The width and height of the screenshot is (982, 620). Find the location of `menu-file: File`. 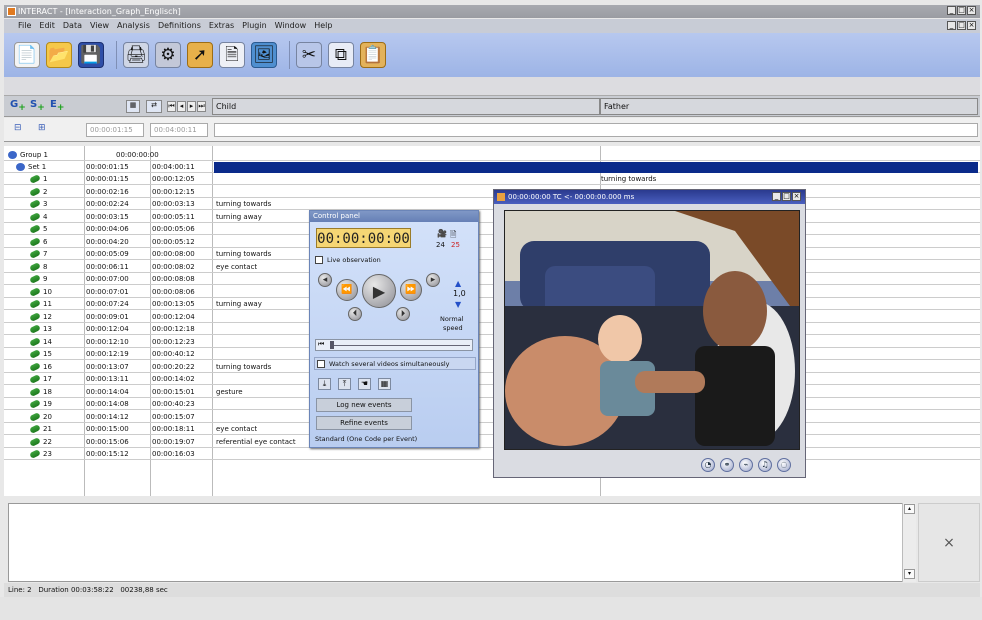

menu-file: File is located at coordinates (24, 26).